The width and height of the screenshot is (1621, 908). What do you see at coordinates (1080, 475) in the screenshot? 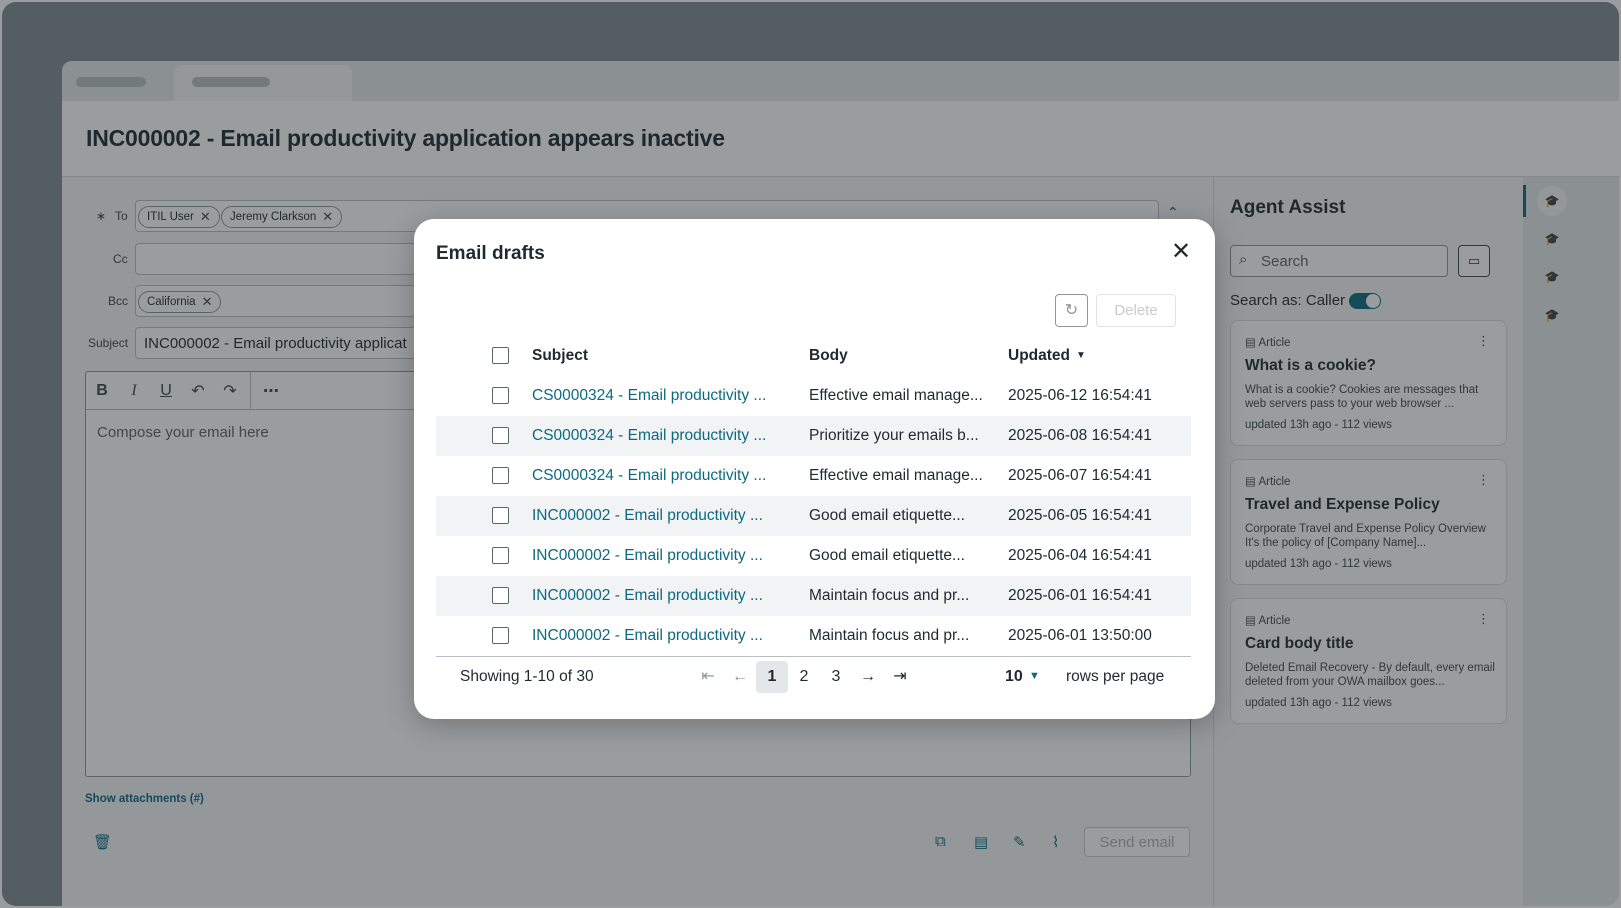
I see `draft-updated: 2025-06-07 16:54:41` at bounding box center [1080, 475].